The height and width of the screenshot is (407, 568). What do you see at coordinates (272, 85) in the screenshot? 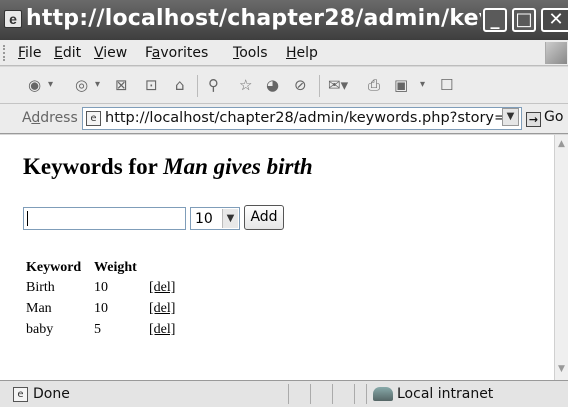
I see `media-icon: ◕` at bounding box center [272, 85].